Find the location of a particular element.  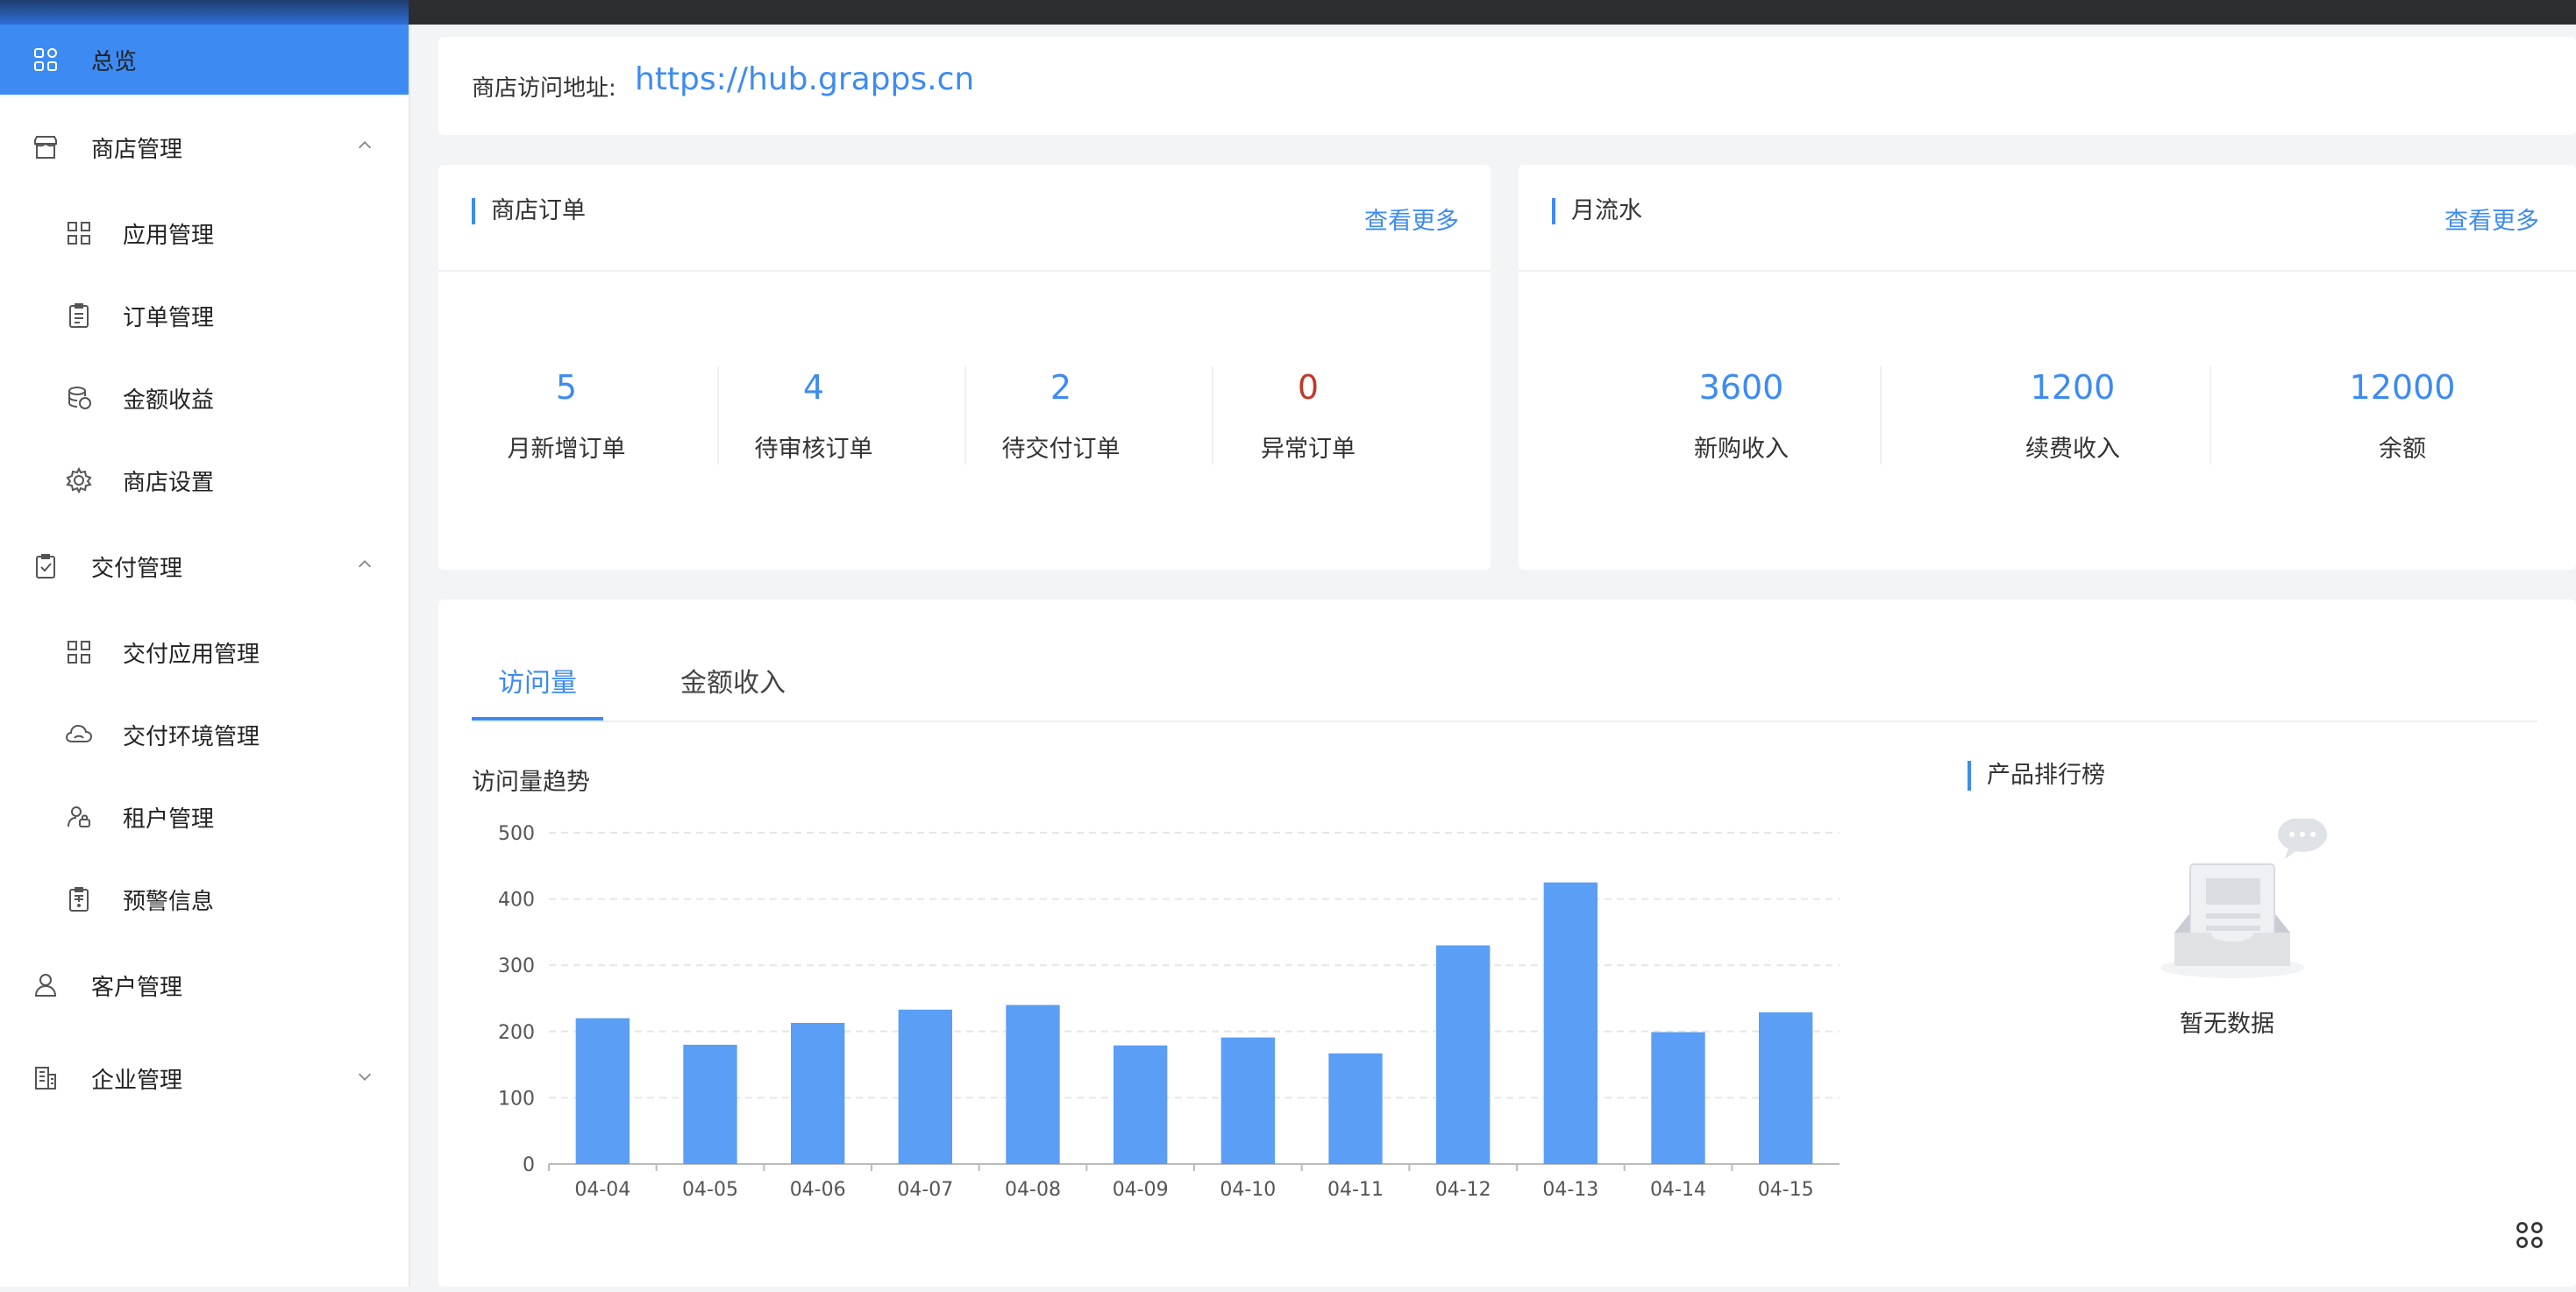

sidebar-item-enterprise: 企业管理 is located at coordinates (204, 1078).